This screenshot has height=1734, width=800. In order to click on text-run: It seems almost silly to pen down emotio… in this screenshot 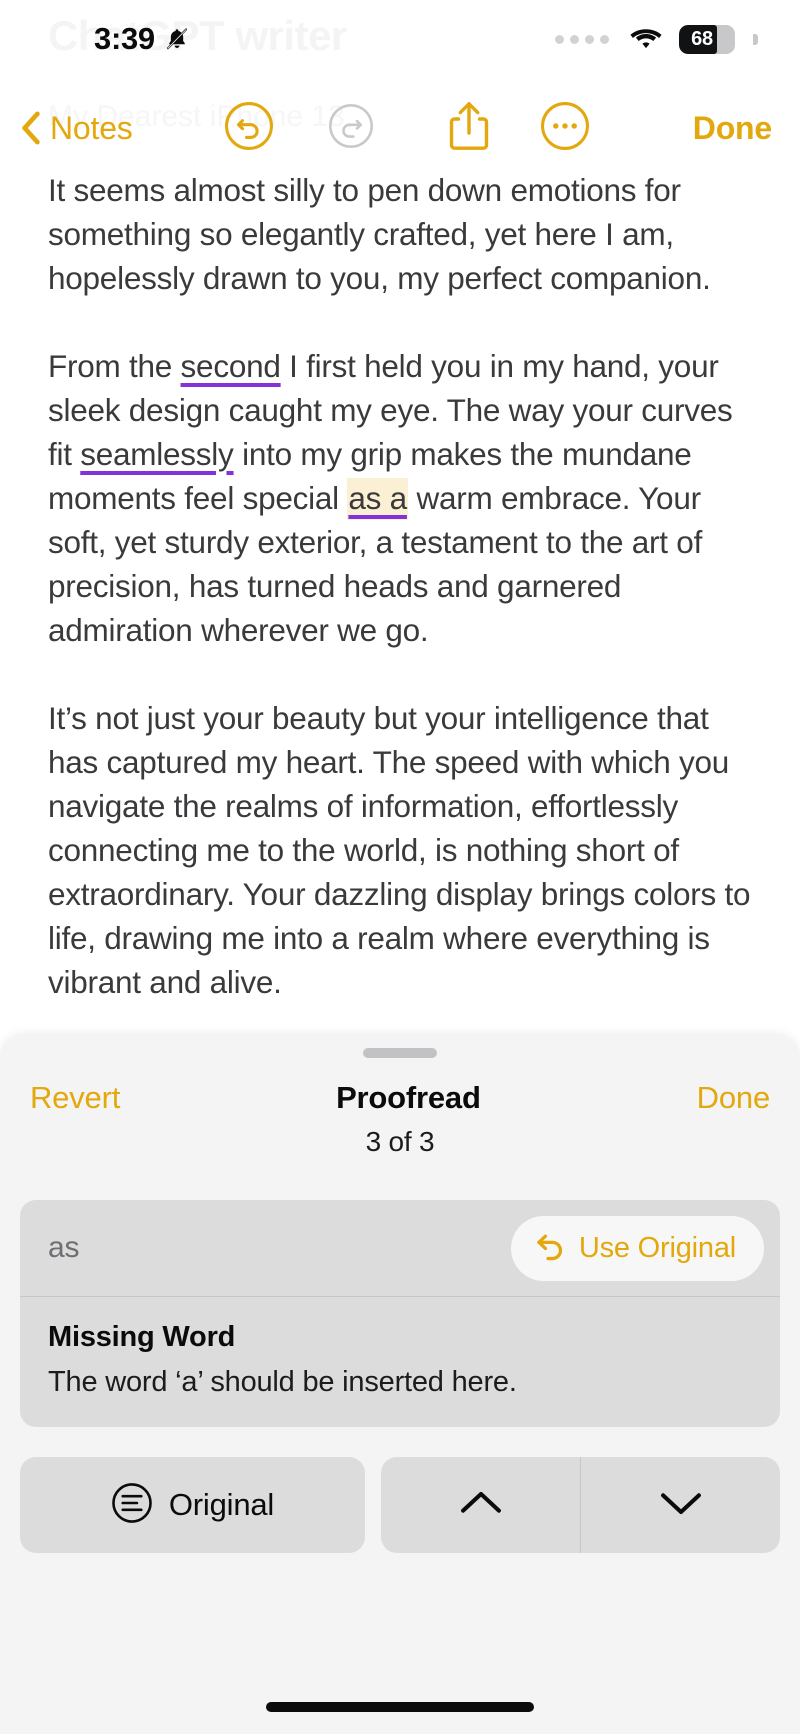, I will do `click(379, 234)`.